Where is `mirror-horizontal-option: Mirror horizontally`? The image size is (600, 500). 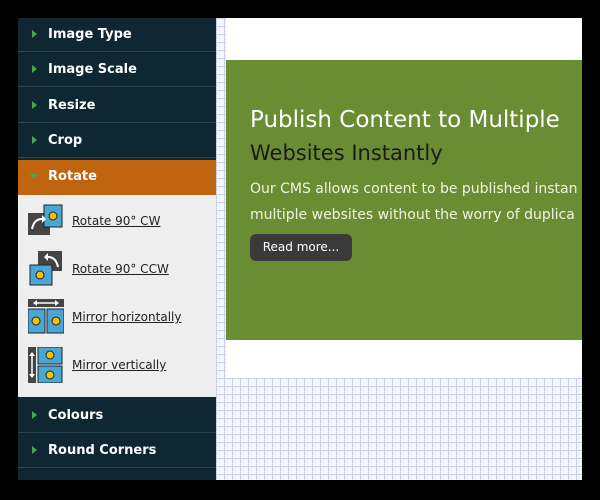 mirror-horizontal-option: Mirror horizontally is located at coordinates (117, 317).